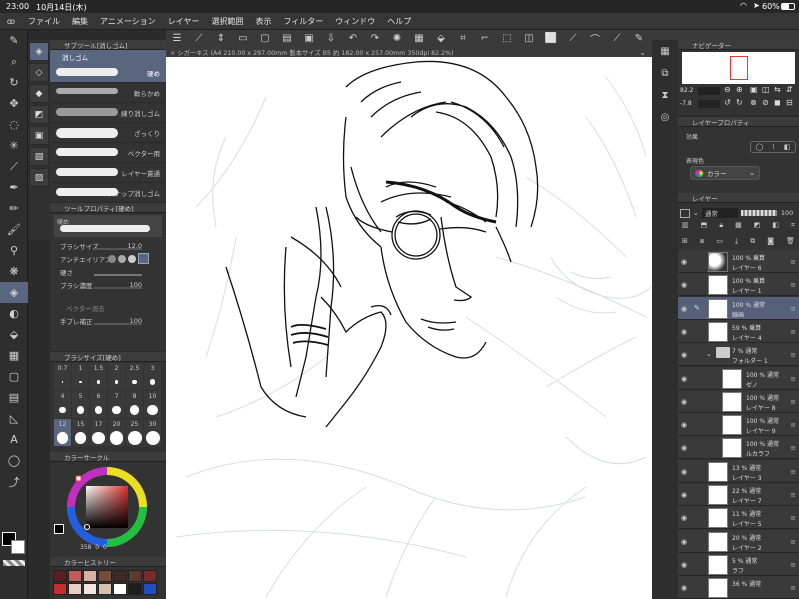 Image resolution: width=799 pixels, height=599 pixels. Describe the element at coordinates (419, 38) in the screenshot. I see `clear-icon: ▦` at that location.